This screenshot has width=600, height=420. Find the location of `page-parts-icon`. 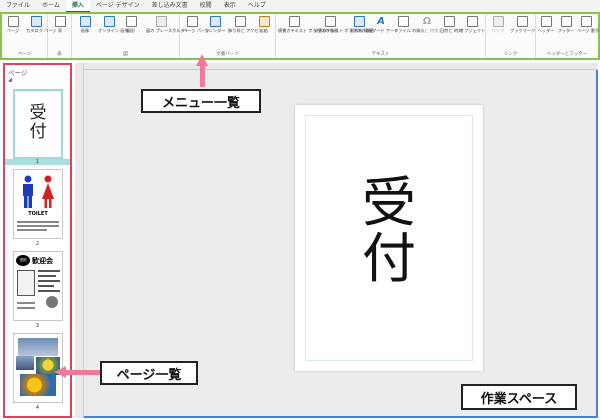

page-parts-icon is located at coordinates (192, 21).